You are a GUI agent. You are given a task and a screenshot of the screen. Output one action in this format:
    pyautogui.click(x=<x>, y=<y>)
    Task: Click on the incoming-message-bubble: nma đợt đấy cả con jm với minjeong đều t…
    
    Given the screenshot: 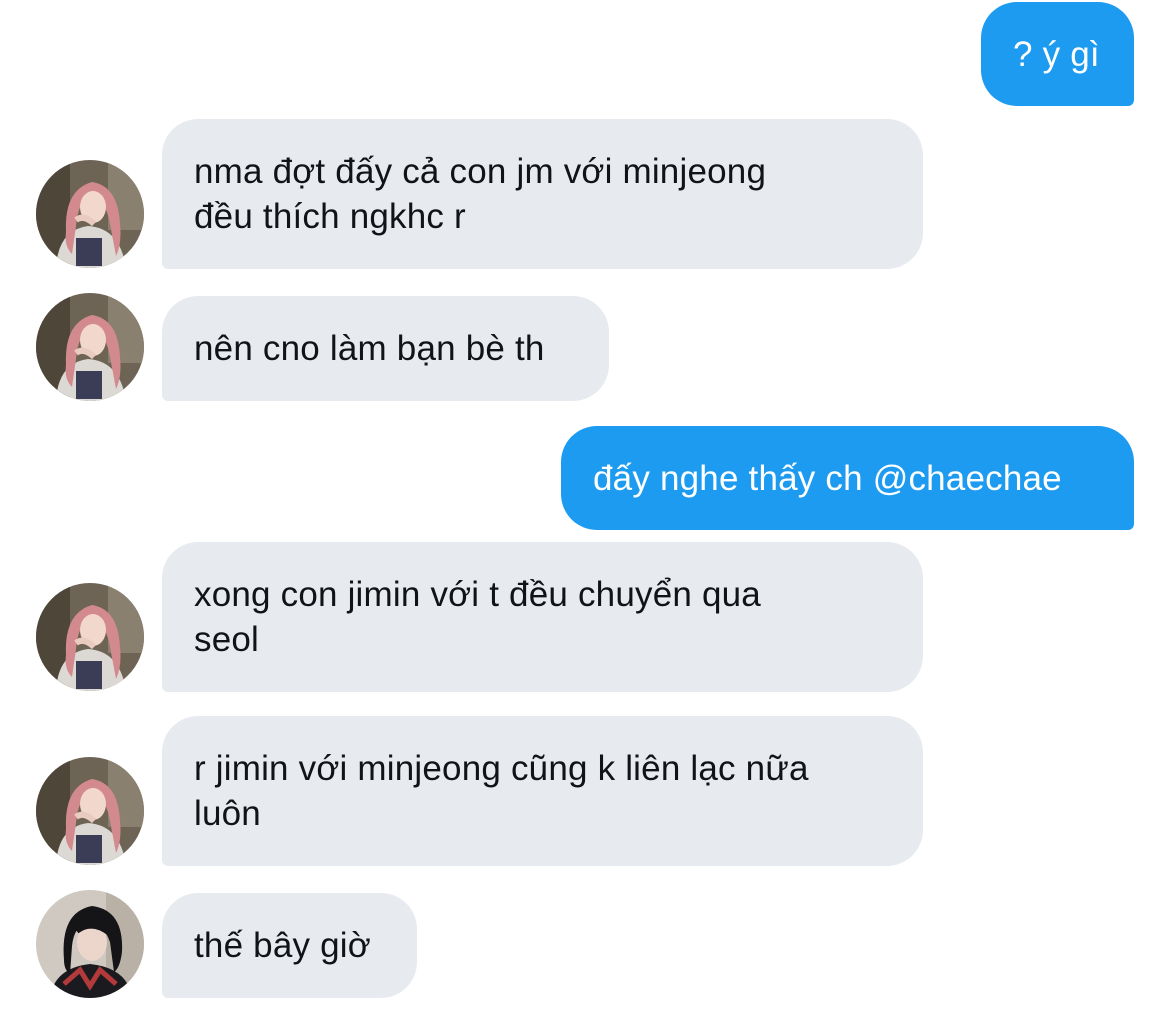 What is the action you would take?
    pyautogui.click(x=542, y=194)
    